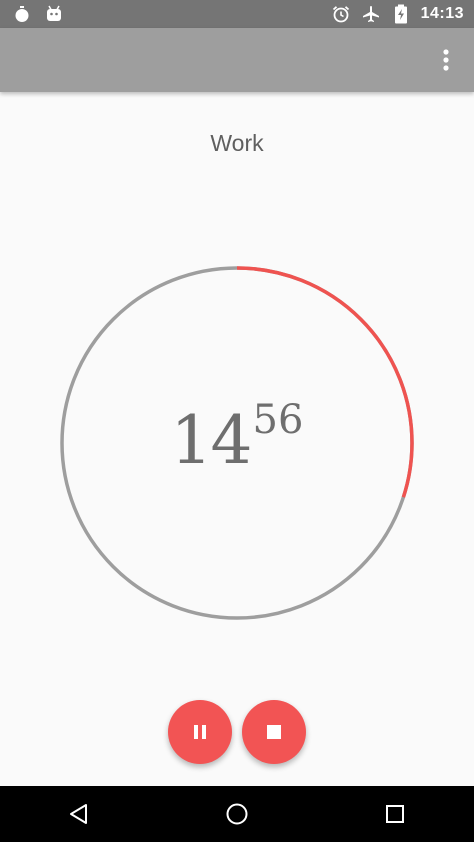 This screenshot has width=474, height=842. I want to click on alarm-icon, so click(341, 14).